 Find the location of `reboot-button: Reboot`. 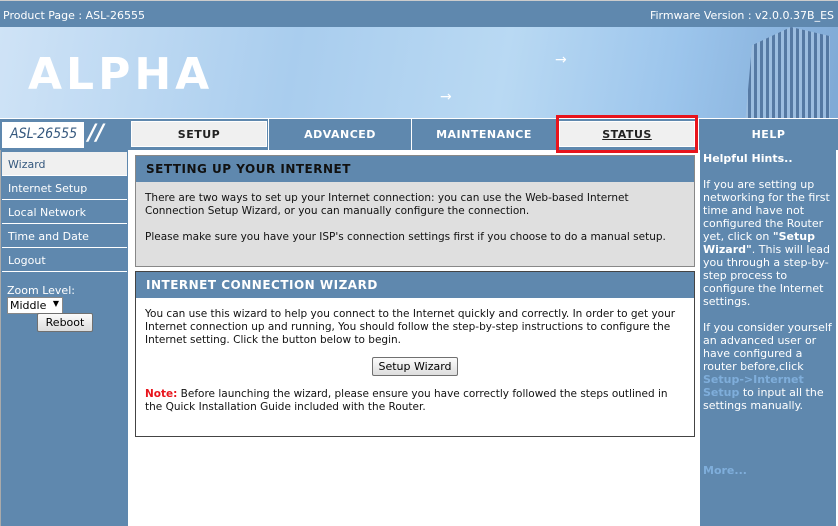

reboot-button: Reboot is located at coordinates (65, 322).